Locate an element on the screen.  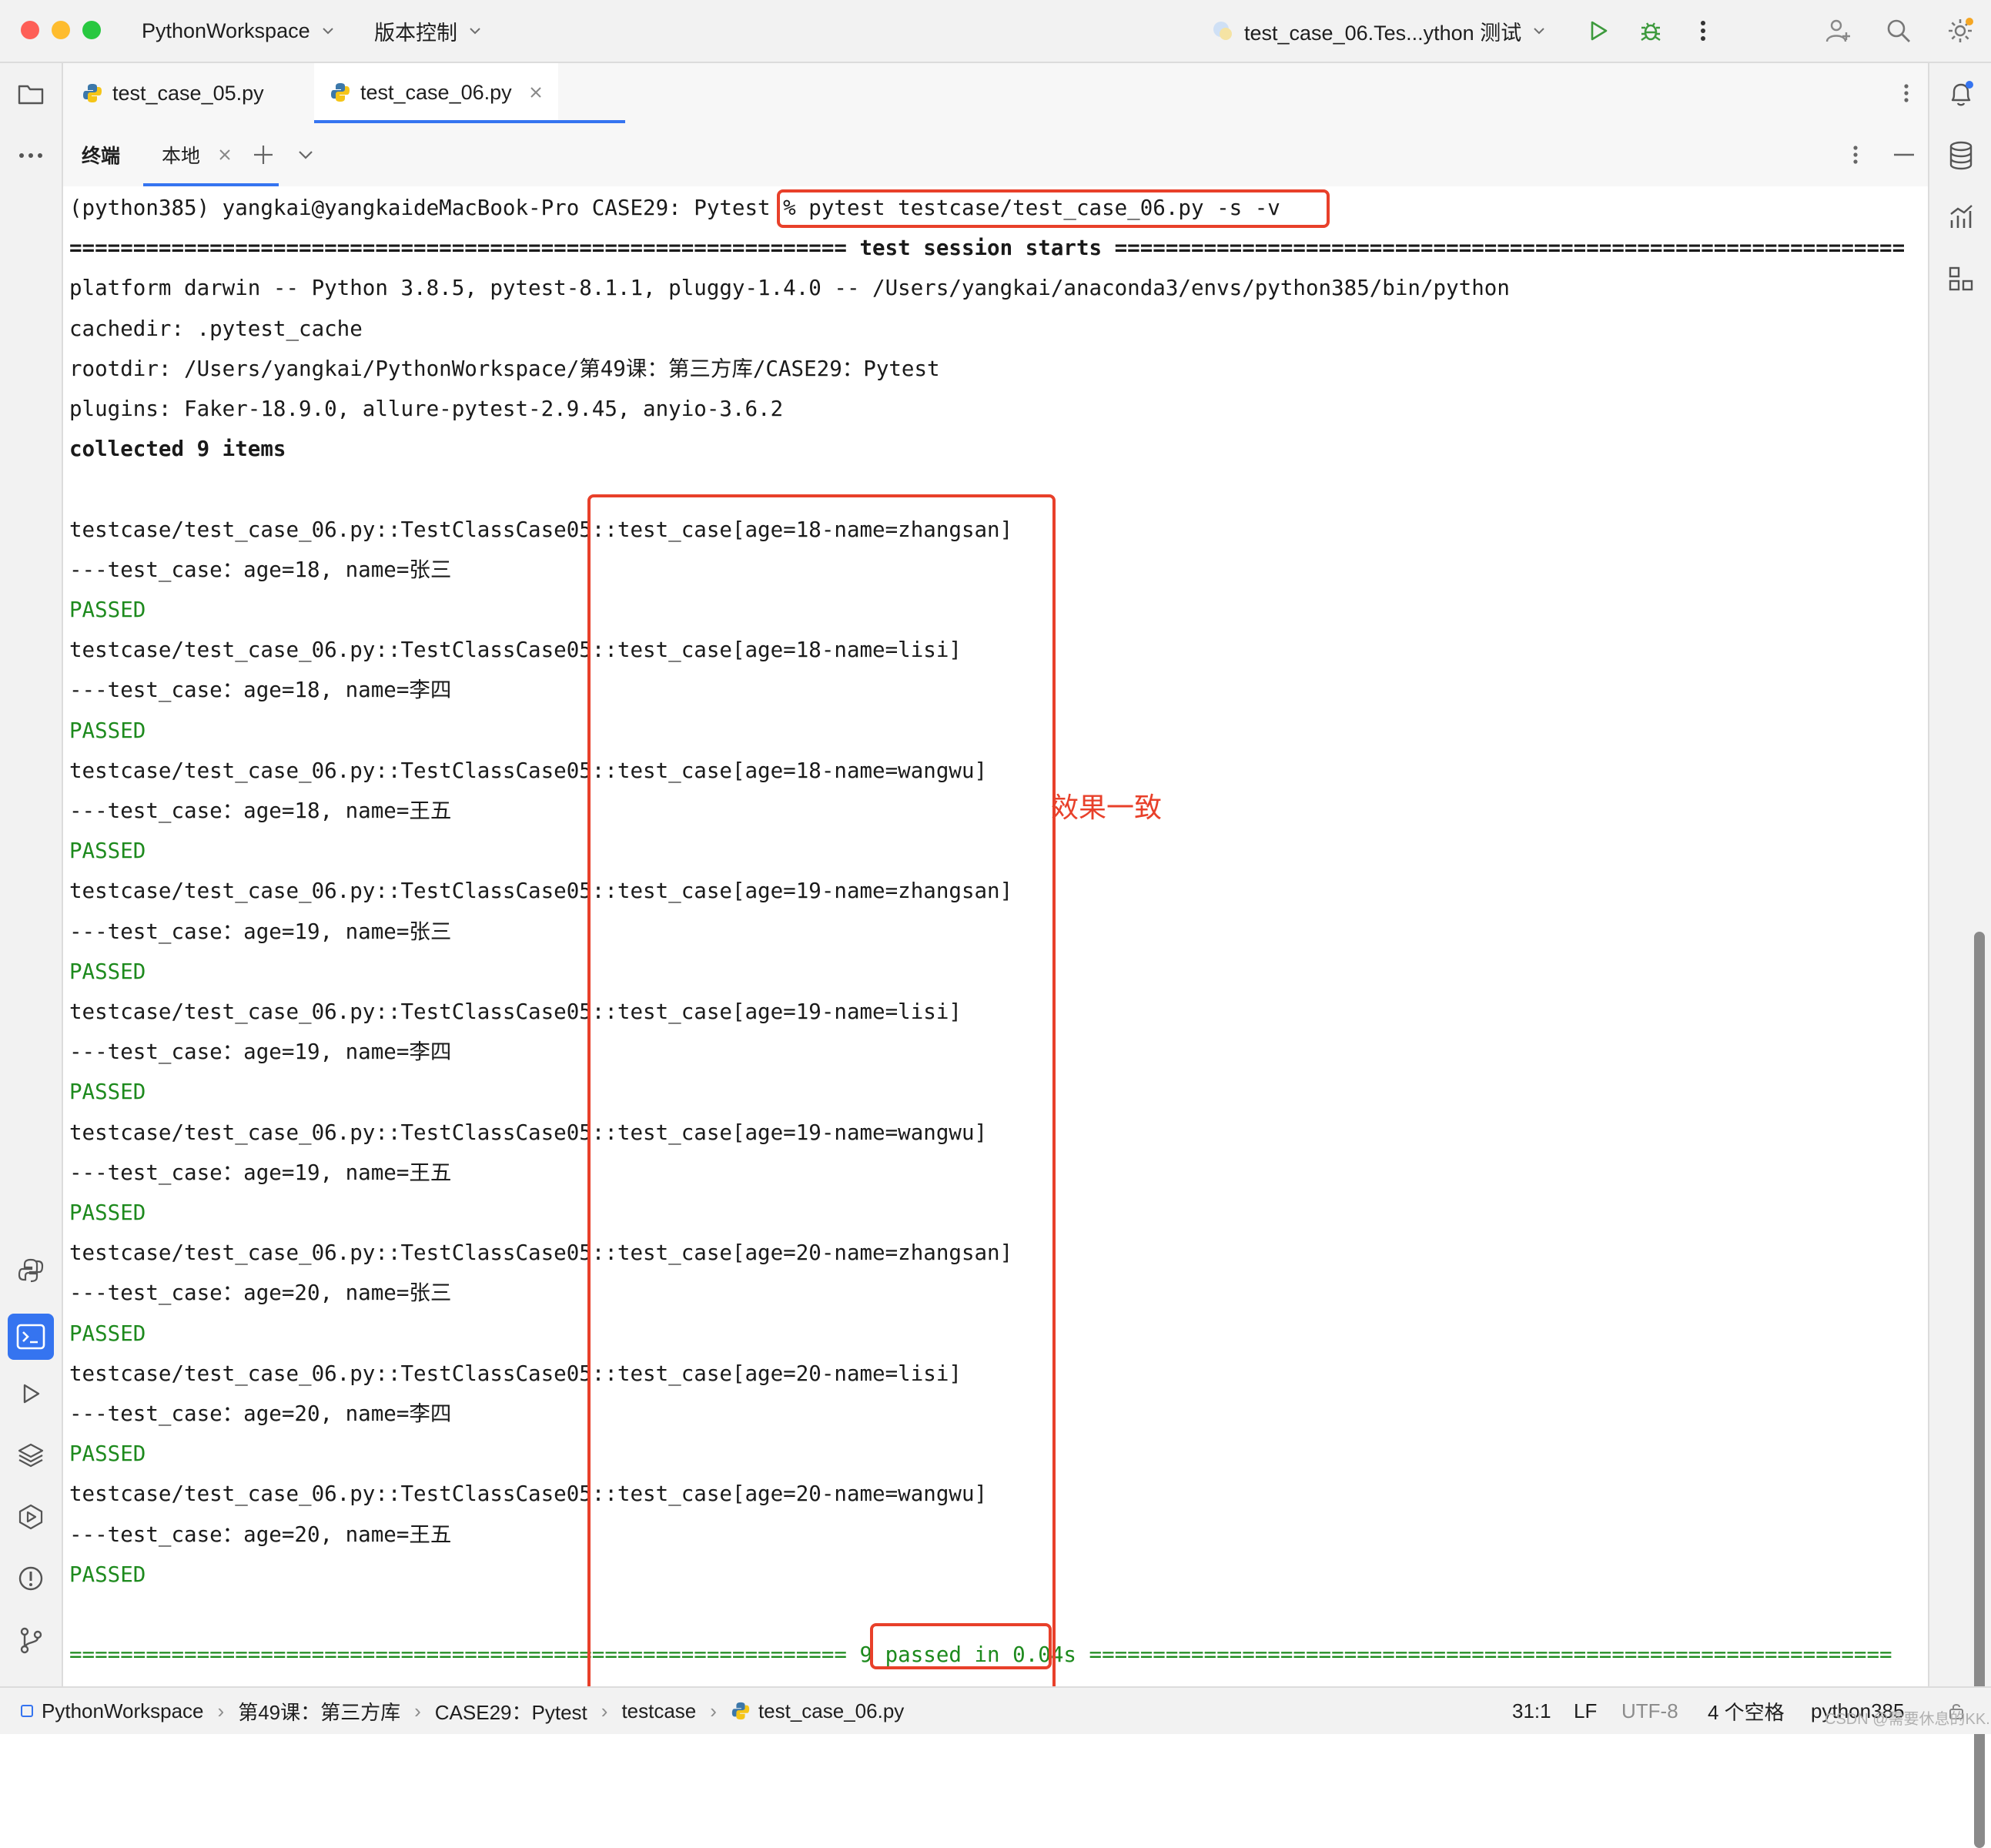
notifications-button is located at coordinates (1961, 94).